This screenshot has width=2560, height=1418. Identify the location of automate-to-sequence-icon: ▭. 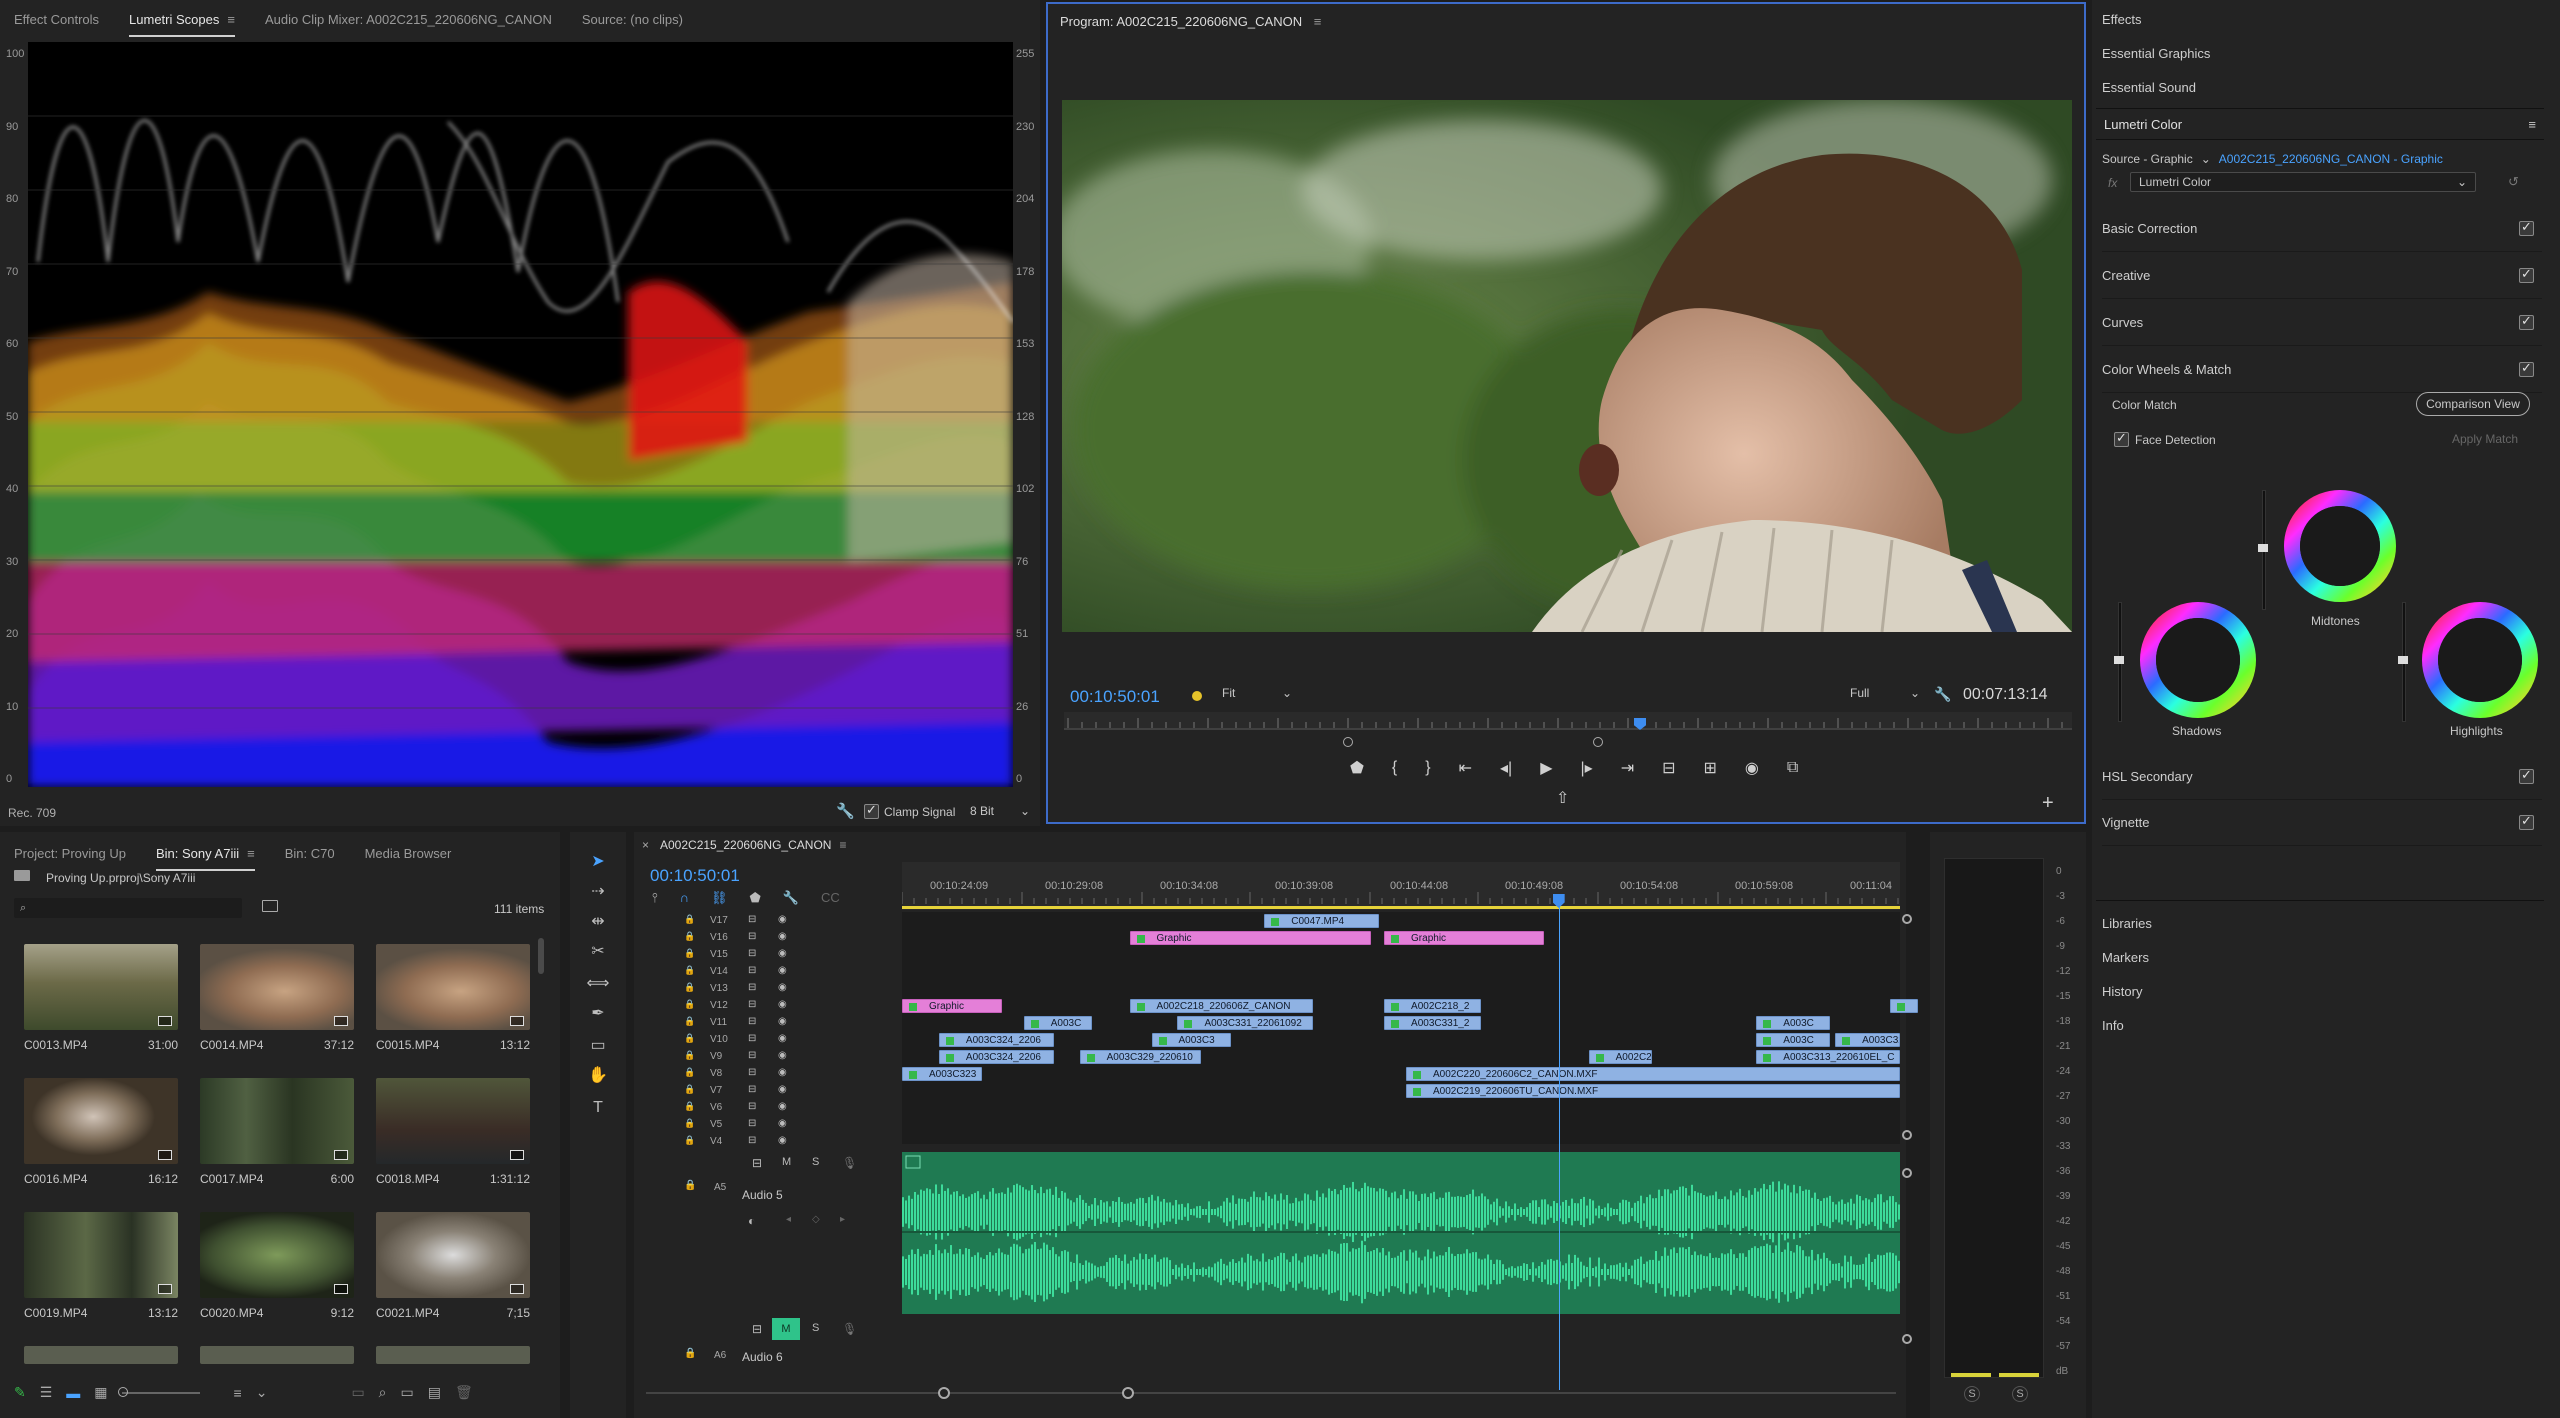
(357, 1392).